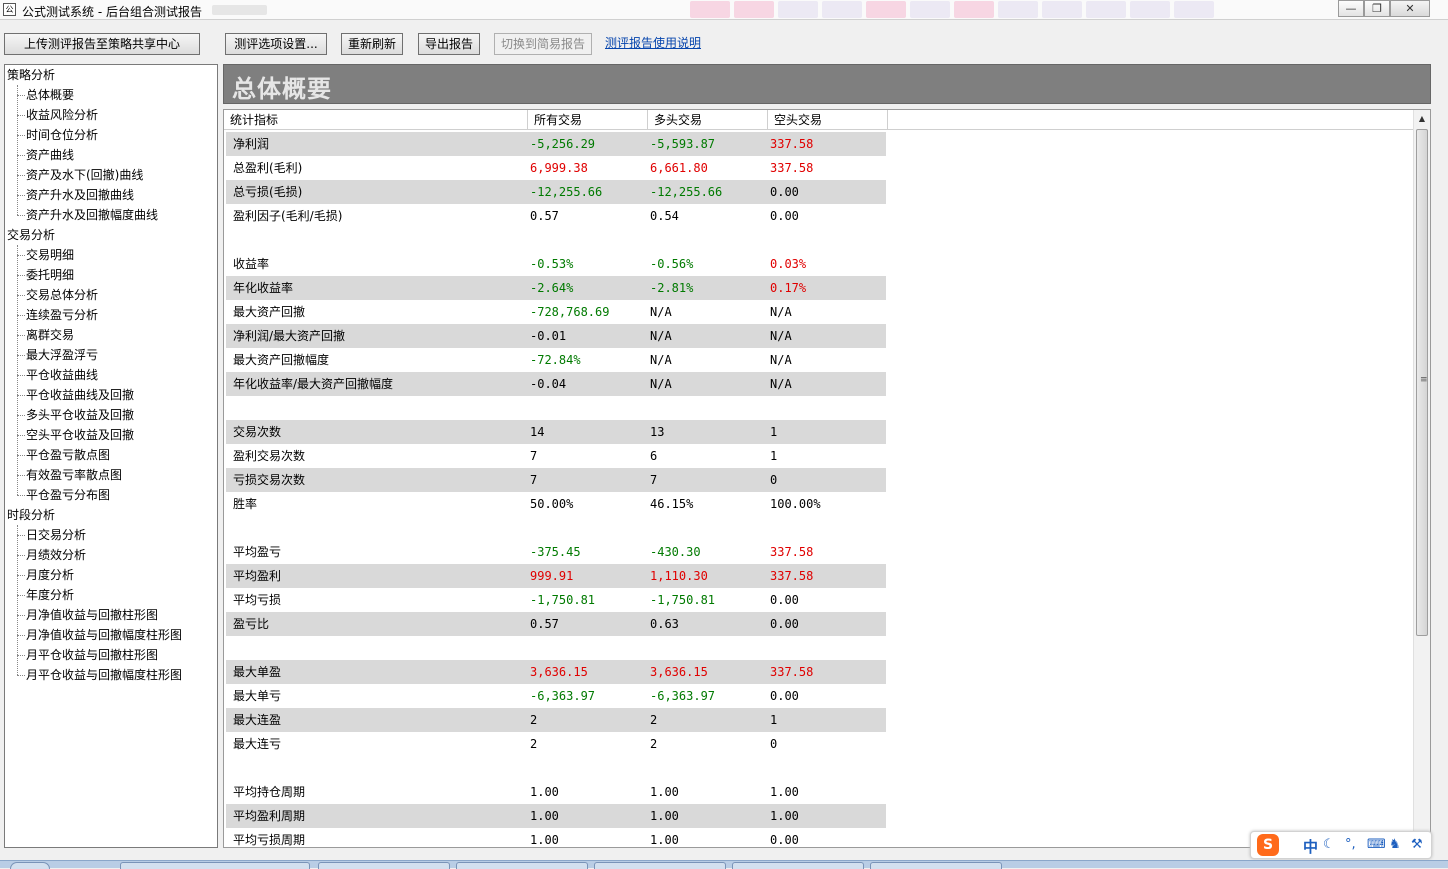  What do you see at coordinates (92, 615) in the screenshot?
I see `tree-item: 月净值收益与回撤柱形图` at bounding box center [92, 615].